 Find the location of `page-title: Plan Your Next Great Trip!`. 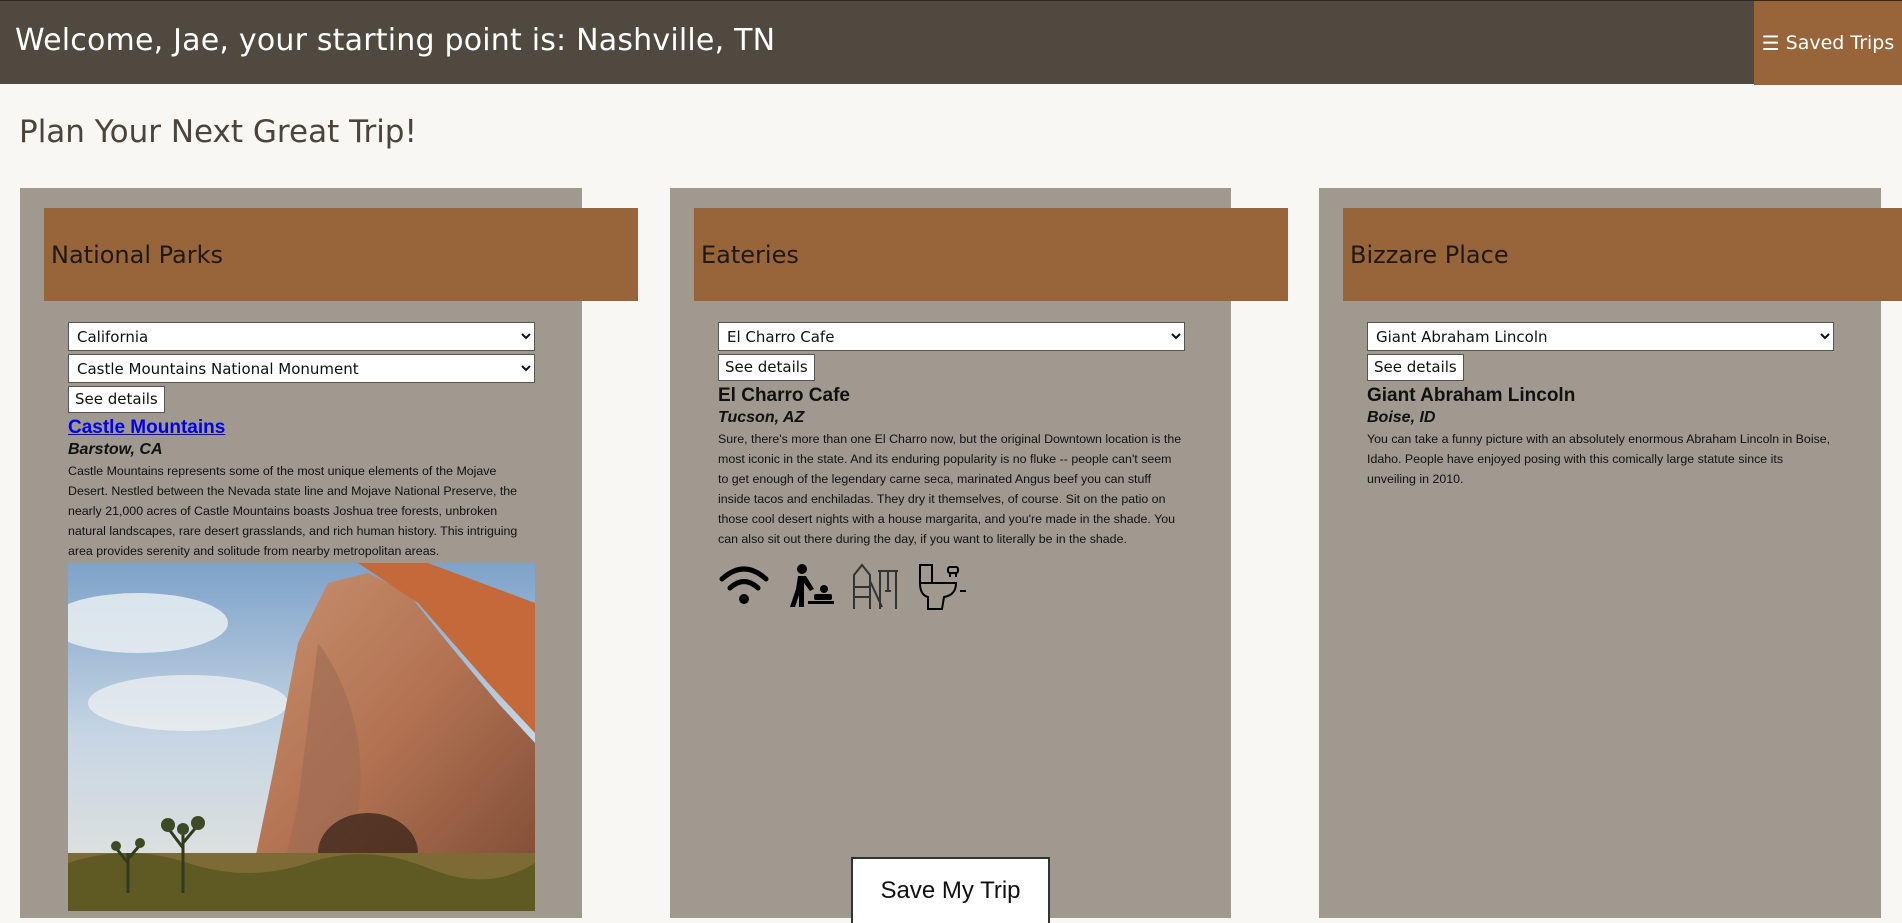

page-title: Plan Your Next Great Trip! is located at coordinates (218, 132).